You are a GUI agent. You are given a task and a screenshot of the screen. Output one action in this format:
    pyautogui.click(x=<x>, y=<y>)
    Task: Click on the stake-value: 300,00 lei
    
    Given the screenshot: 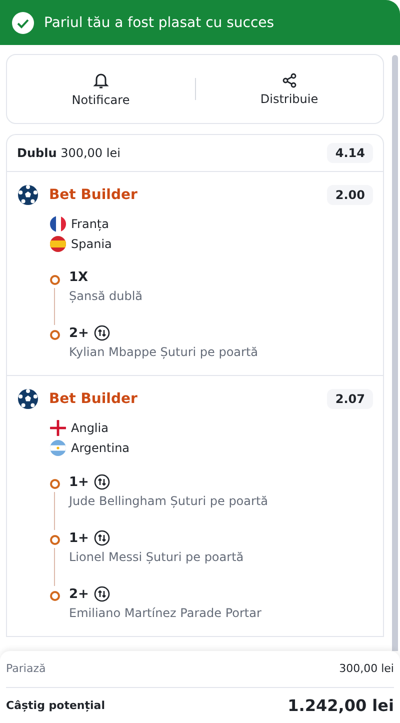 What is the action you would take?
    pyautogui.click(x=366, y=669)
    